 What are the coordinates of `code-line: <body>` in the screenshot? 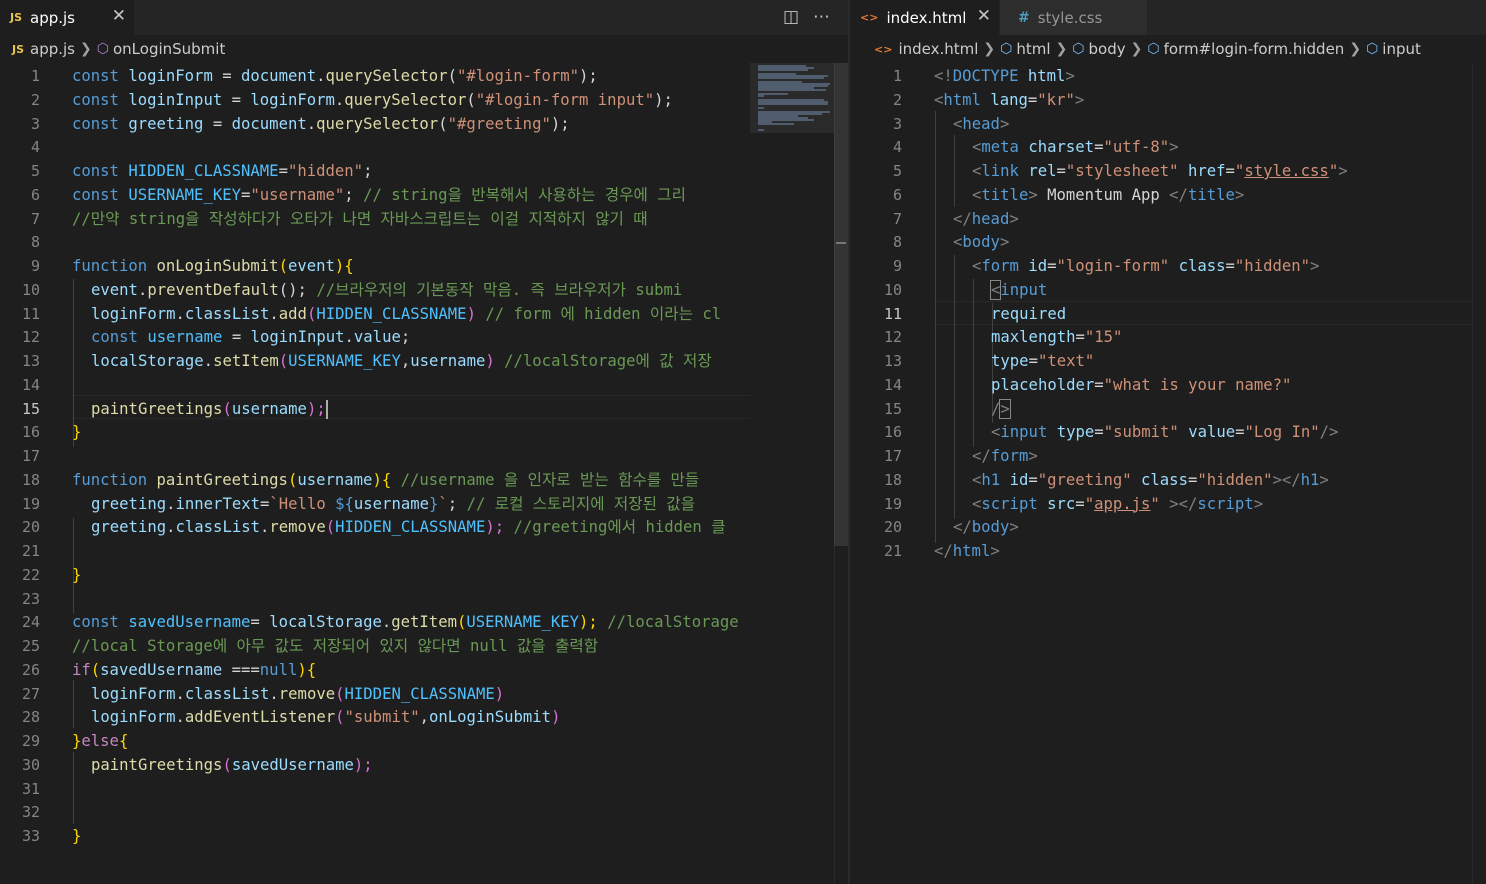 It's located at (1161, 242).